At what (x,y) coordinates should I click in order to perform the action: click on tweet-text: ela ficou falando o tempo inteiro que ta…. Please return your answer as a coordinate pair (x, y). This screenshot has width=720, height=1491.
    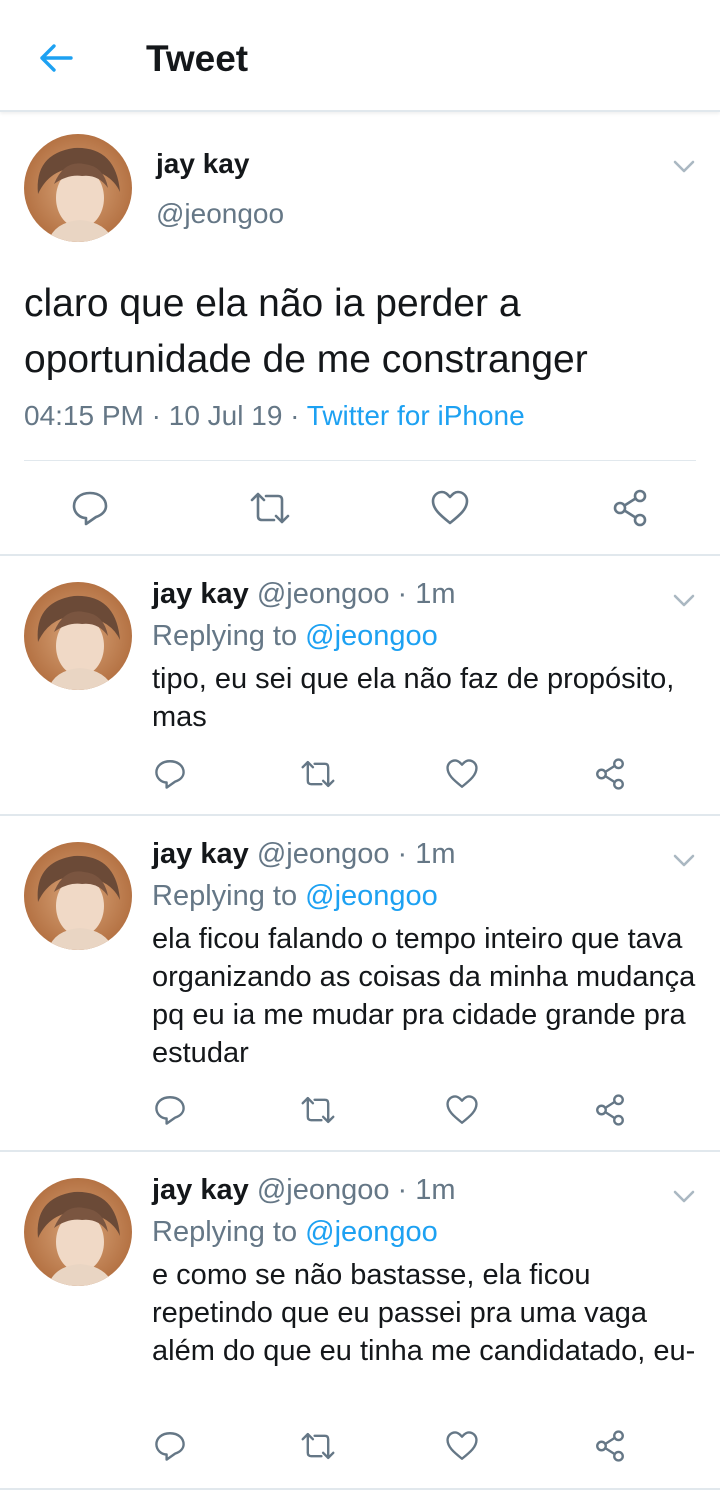
    Looking at the image, I should click on (424, 996).